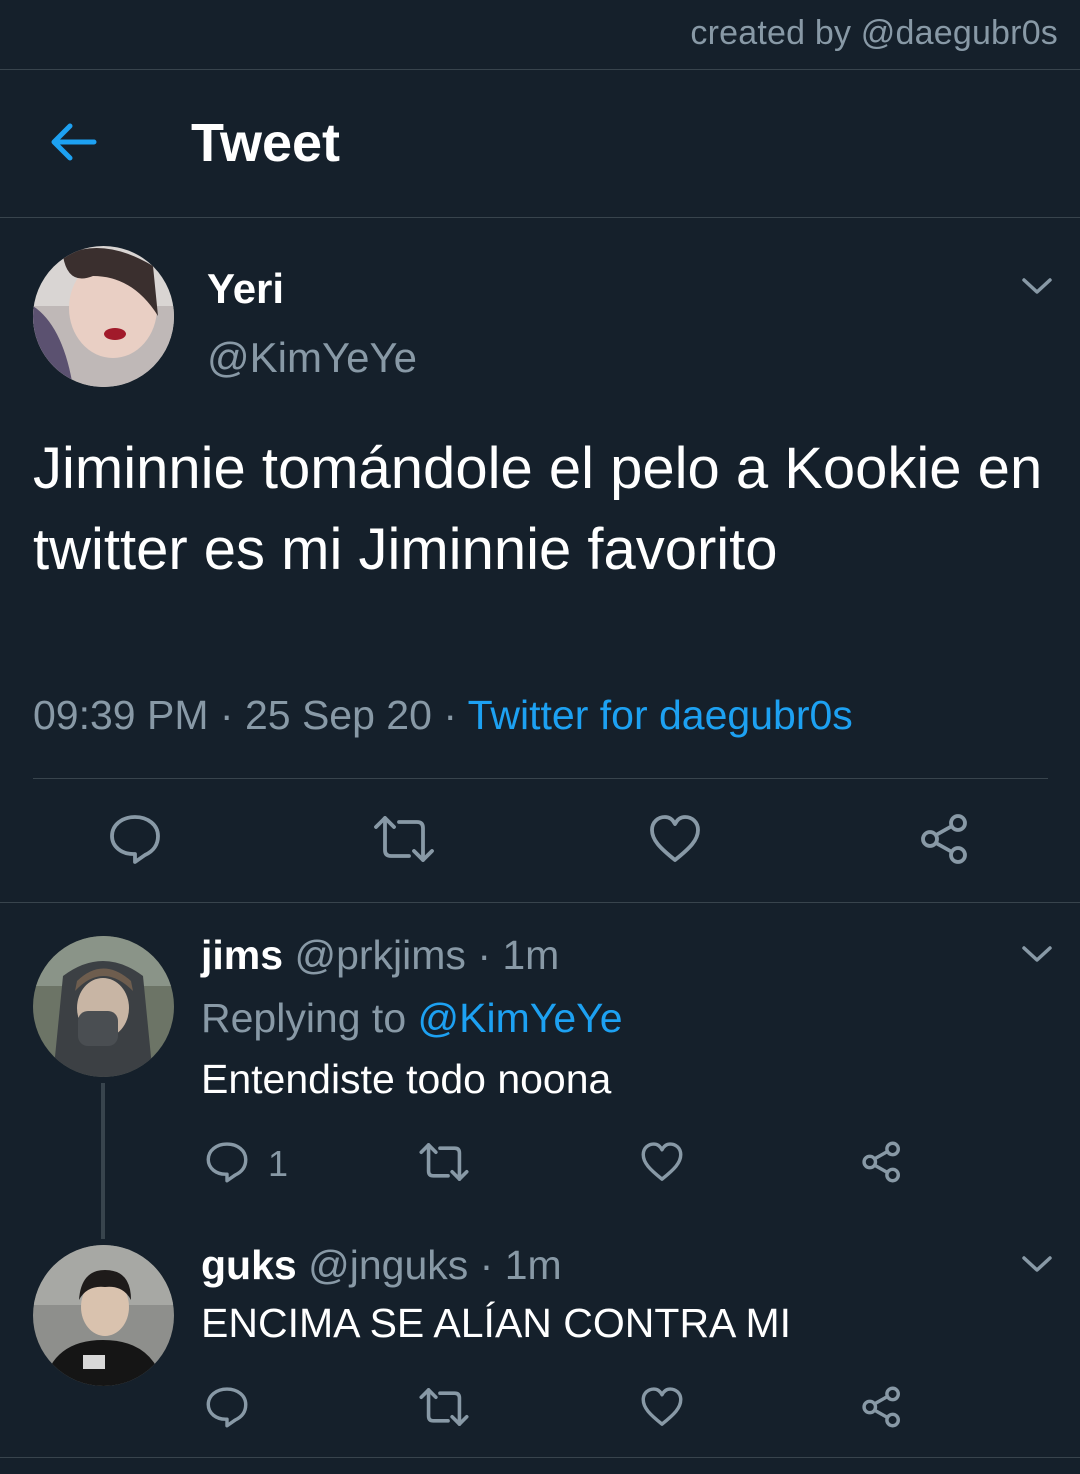 This screenshot has height=1474, width=1080. What do you see at coordinates (249, 1265) in the screenshot?
I see `reply-author-name: guks` at bounding box center [249, 1265].